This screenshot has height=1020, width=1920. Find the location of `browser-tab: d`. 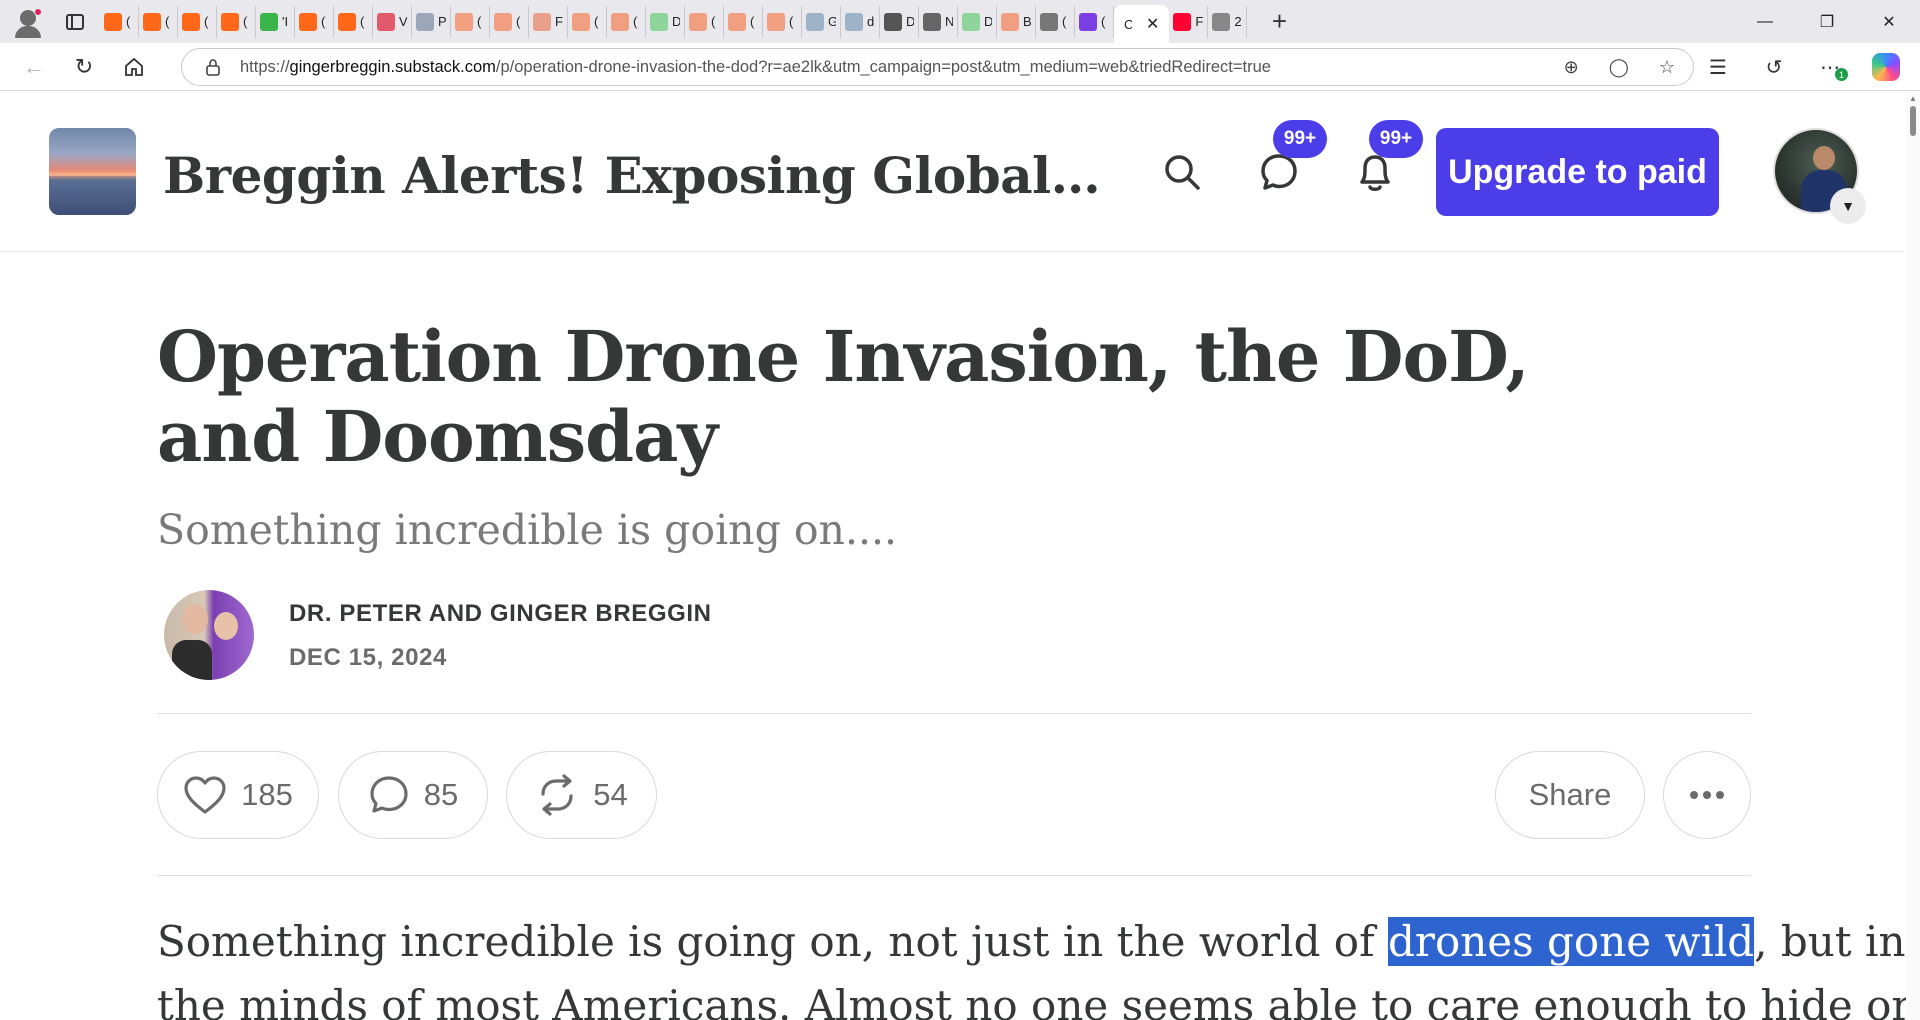

browser-tab: d is located at coordinates (860, 21).